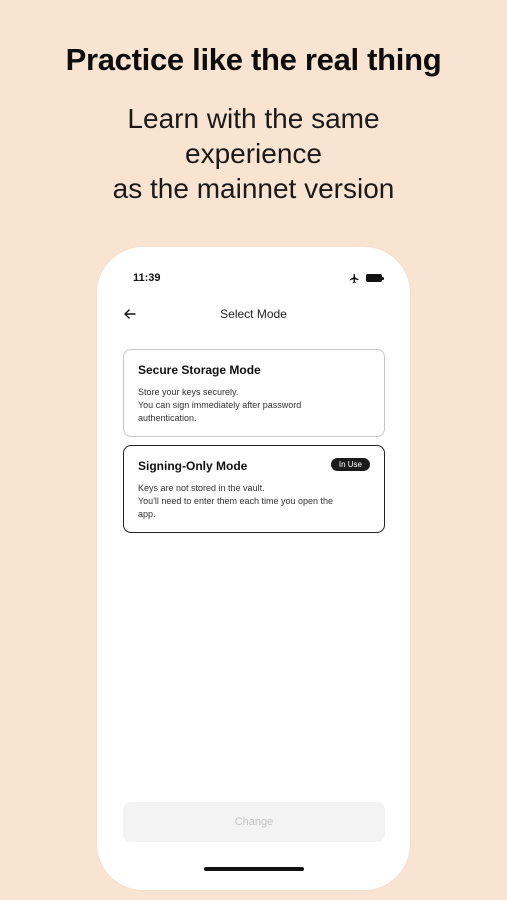 This screenshot has width=507, height=900. Describe the element at coordinates (253, 118) in the screenshot. I see `promo-subline-1: Learn with the same` at that location.